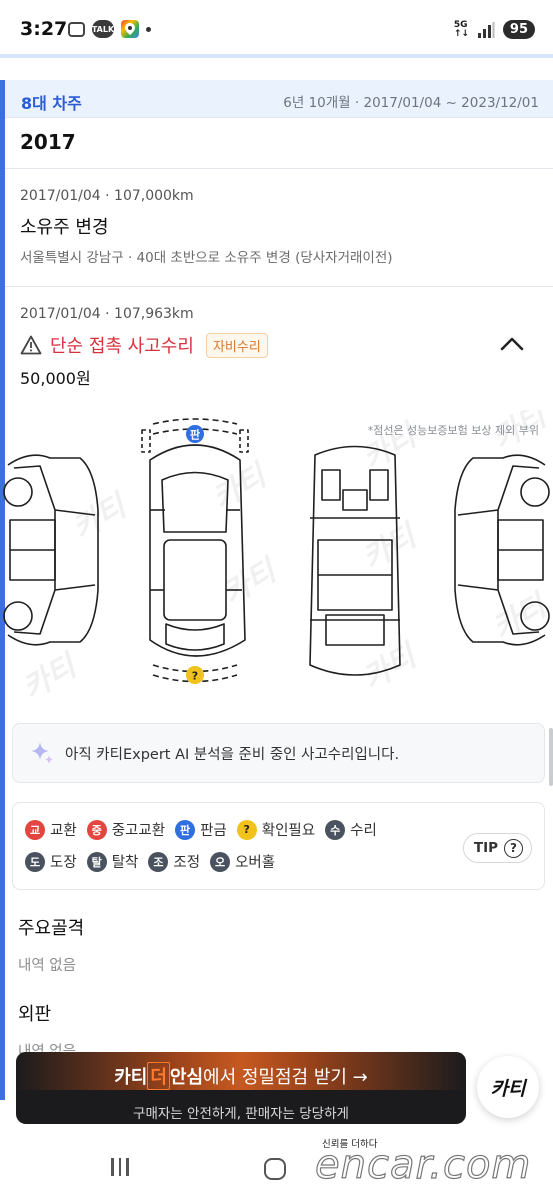 The image size is (553, 1200). Describe the element at coordinates (206, 258) in the screenshot. I see `event-description: 서울특별시 강남구 · 40대 초반으로 소유주 변경 (당사자거래이전)` at that location.